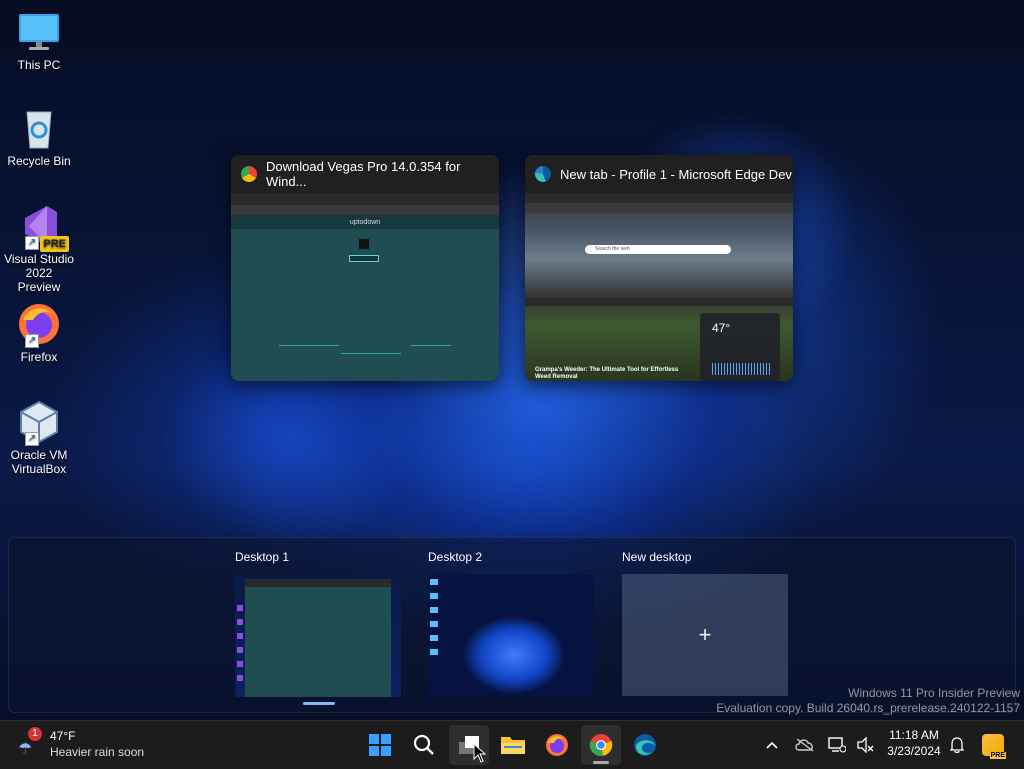 The image size is (1024, 769). Describe the element at coordinates (837, 745) in the screenshot. I see `network-icon` at that location.